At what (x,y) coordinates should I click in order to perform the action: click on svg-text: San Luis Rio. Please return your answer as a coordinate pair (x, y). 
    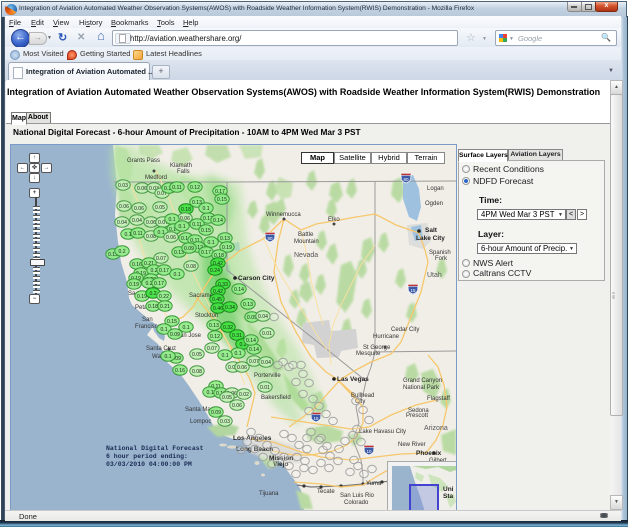
    Looking at the image, I should click on (357, 496).